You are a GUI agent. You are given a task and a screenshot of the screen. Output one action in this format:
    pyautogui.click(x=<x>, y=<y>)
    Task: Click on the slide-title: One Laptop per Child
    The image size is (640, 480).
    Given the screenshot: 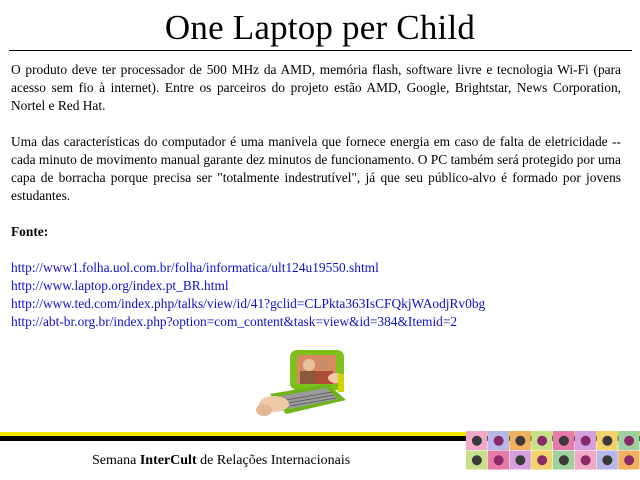 What is the action you would take?
    pyautogui.click(x=320, y=27)
    